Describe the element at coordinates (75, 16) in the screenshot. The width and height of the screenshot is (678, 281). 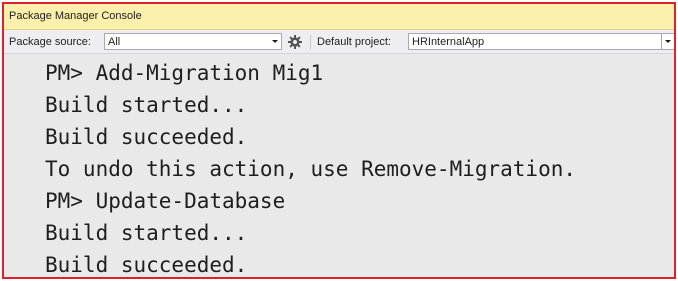
I see `window-title: Package Manager Console` at that location.